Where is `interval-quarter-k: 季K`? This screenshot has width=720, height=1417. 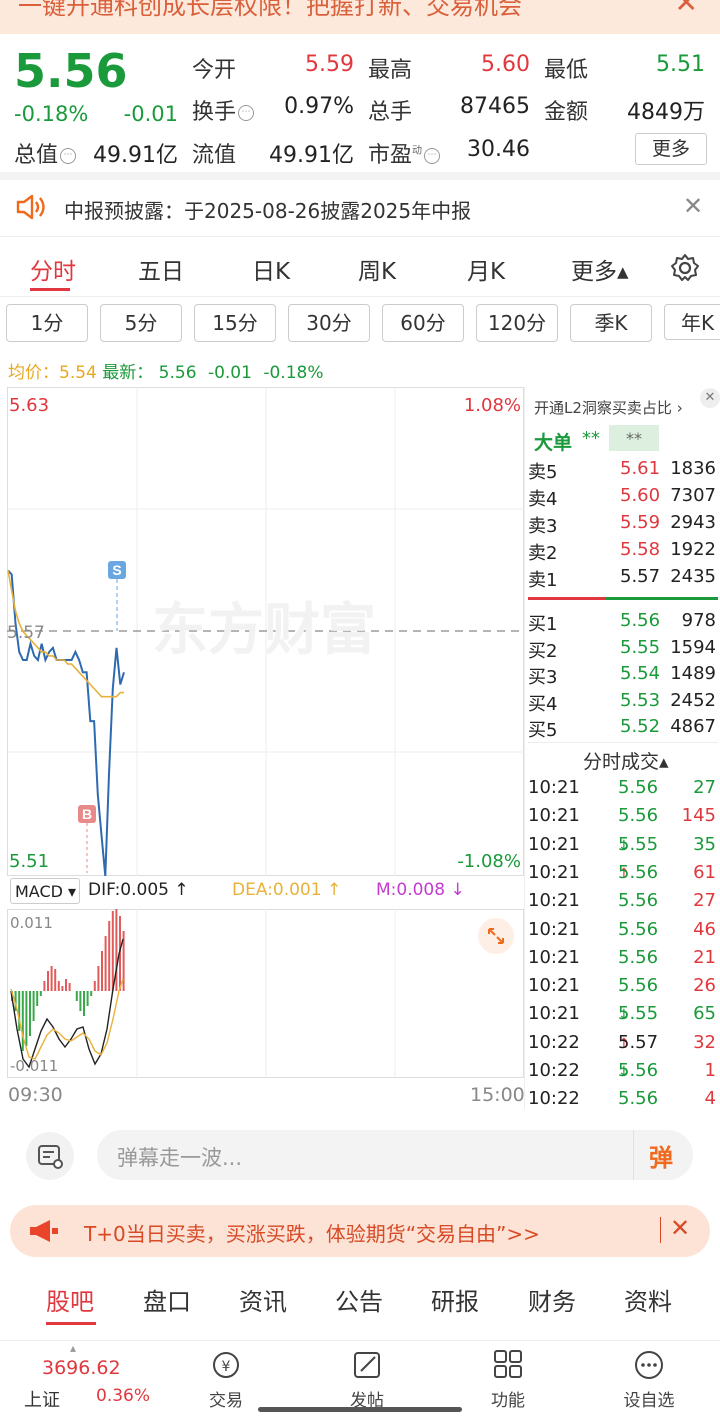
interval-quarter-k: 季K is located at coordinates (611, 323).